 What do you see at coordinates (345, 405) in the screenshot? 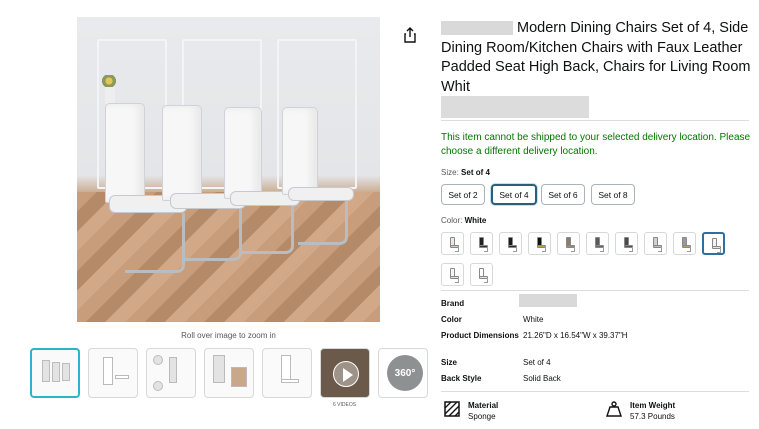
I see `videos-count-label: 6 VIDEOS` at bounding box center [345, 405].